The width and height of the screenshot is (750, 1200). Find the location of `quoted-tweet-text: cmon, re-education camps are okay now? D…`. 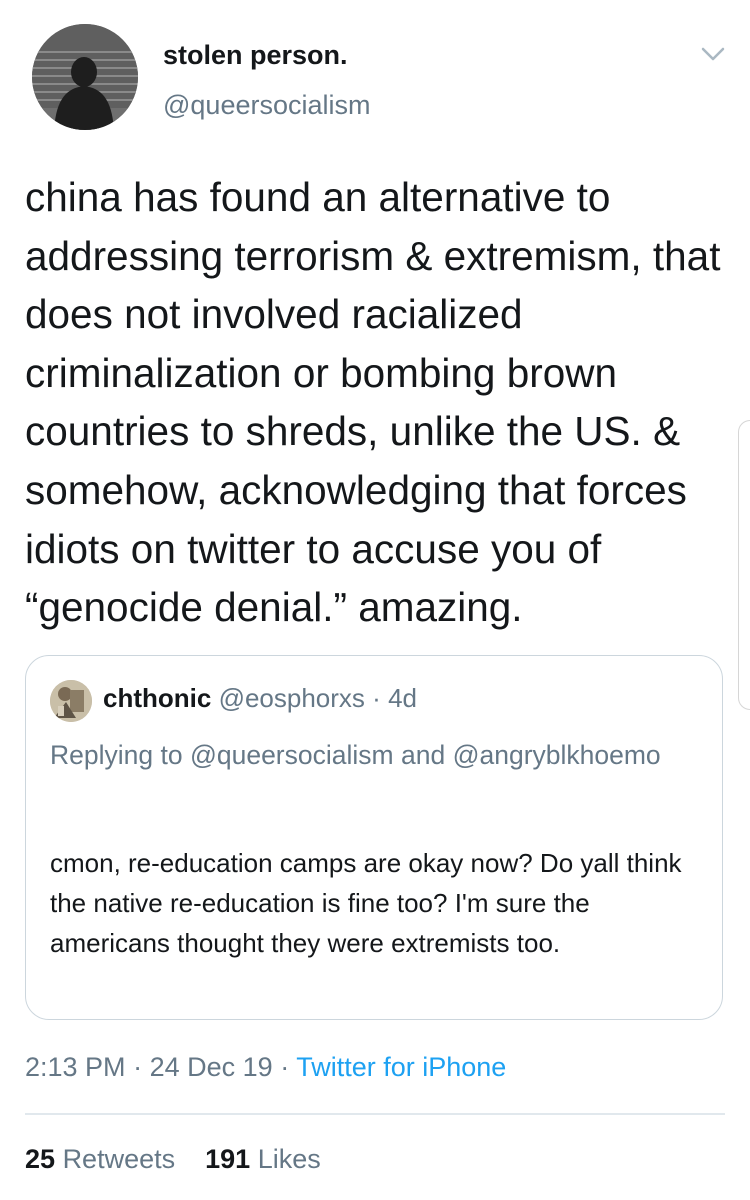

quoted-tweet-text: cmon, re-education camps are okay now? D… is located at coordinates (366, 903).